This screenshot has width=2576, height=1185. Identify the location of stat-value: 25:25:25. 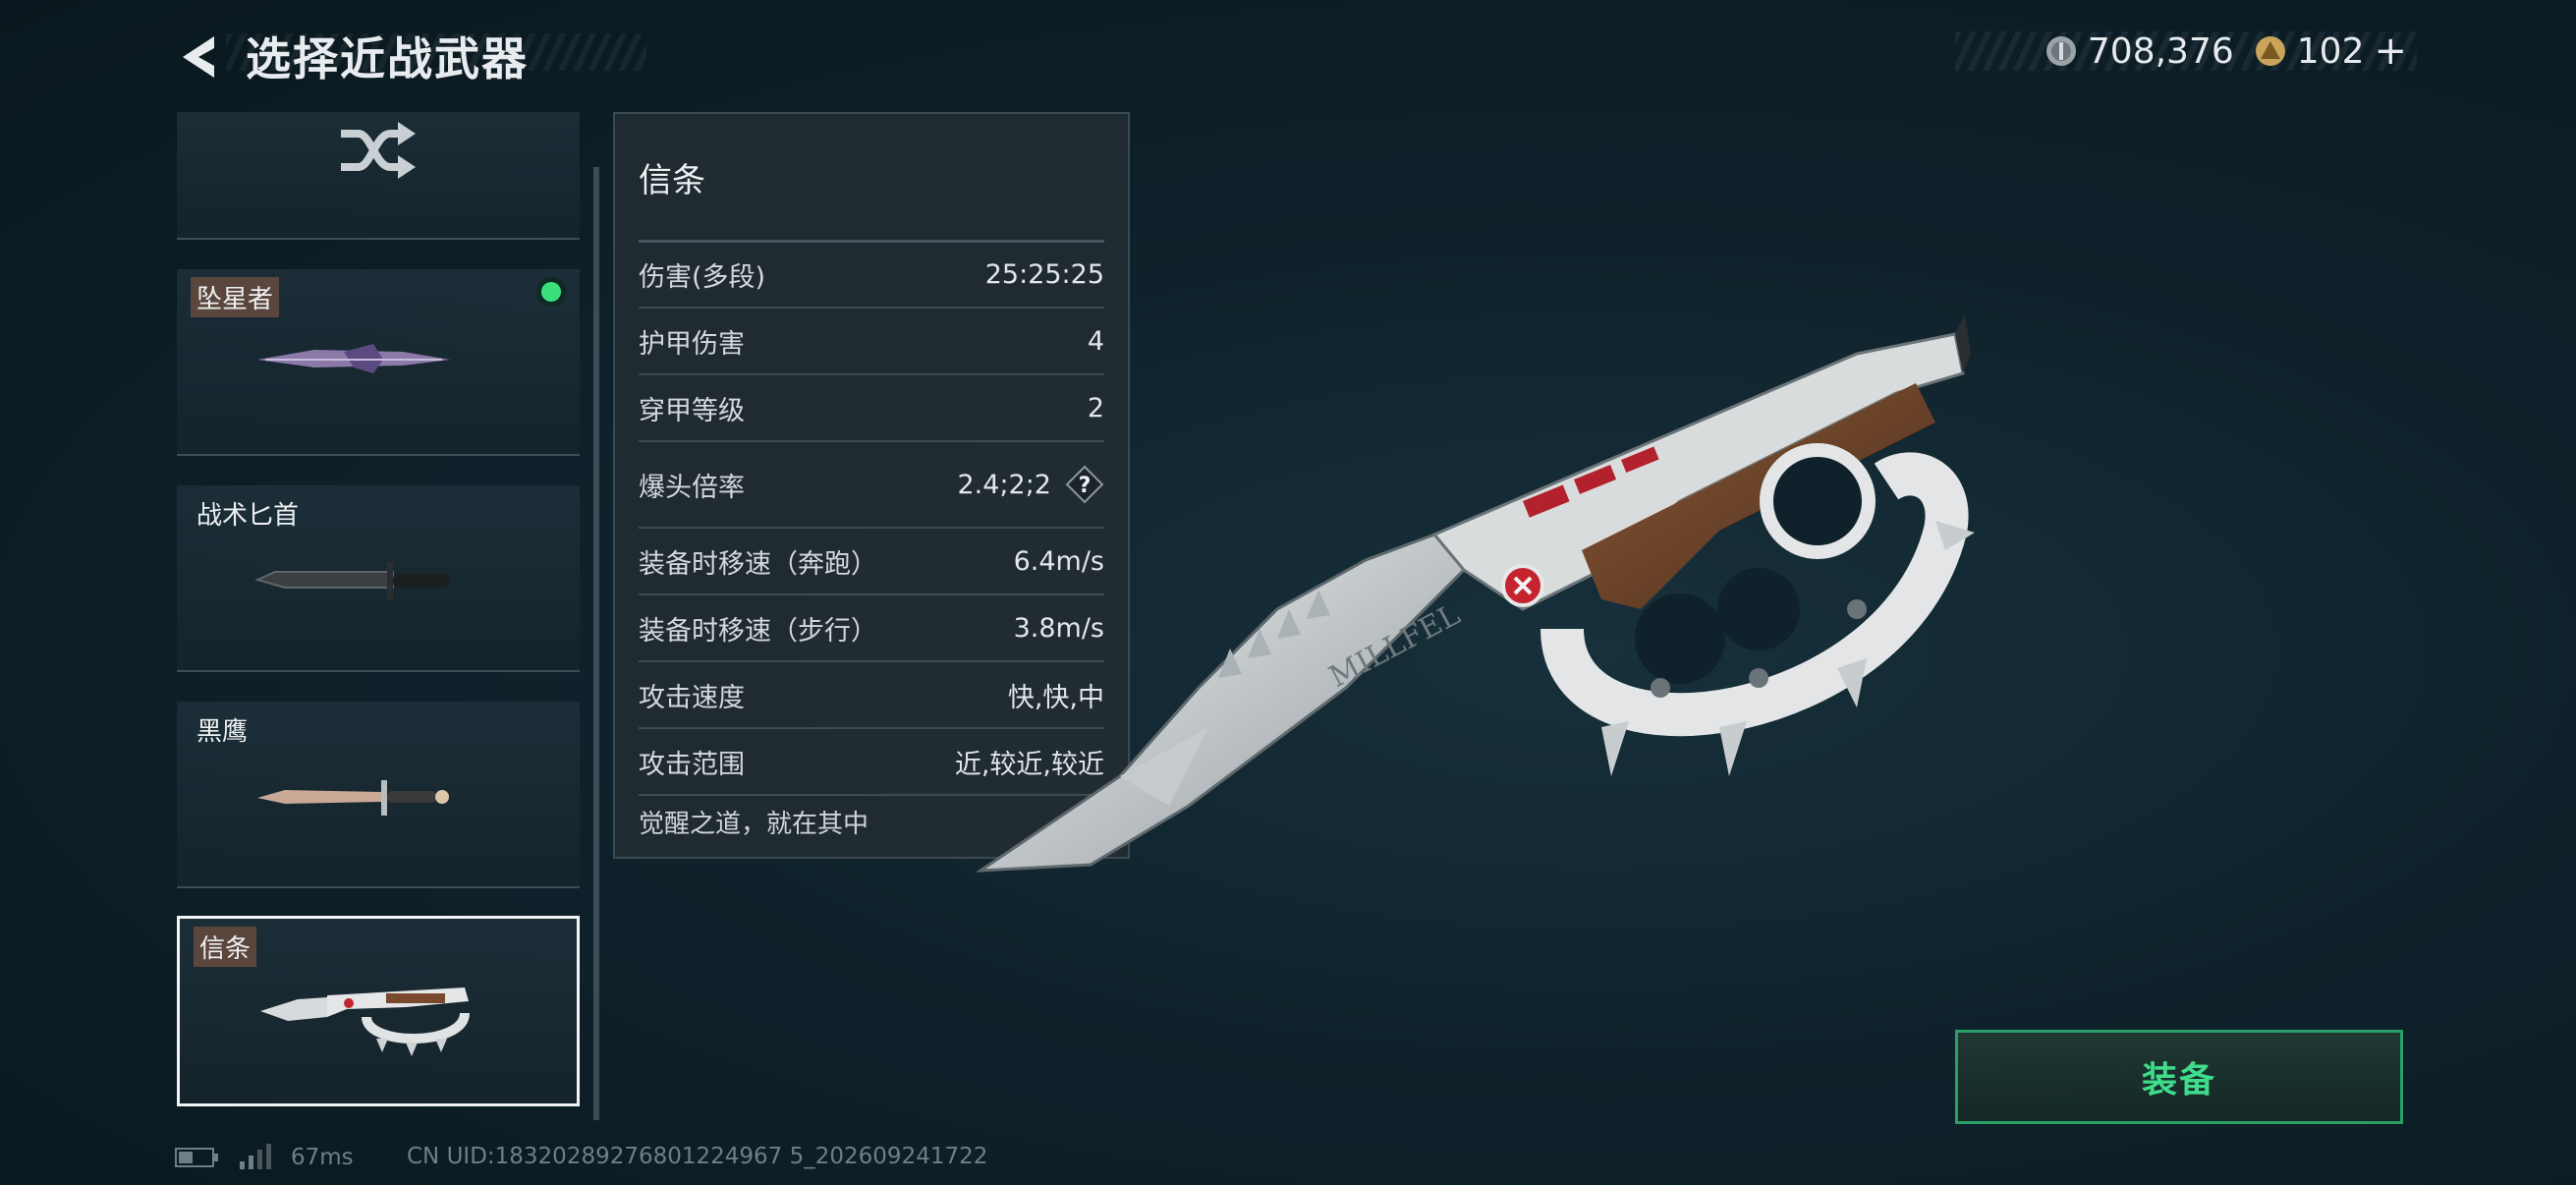
(1044, 274).